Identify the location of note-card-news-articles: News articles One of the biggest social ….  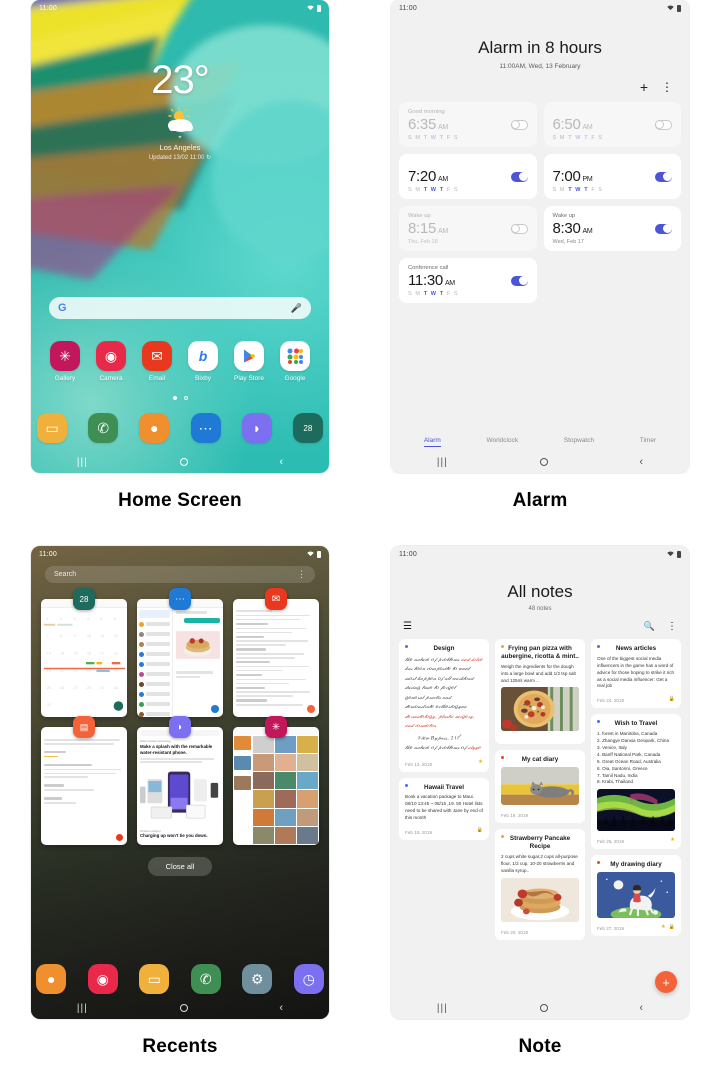
(636, 674).